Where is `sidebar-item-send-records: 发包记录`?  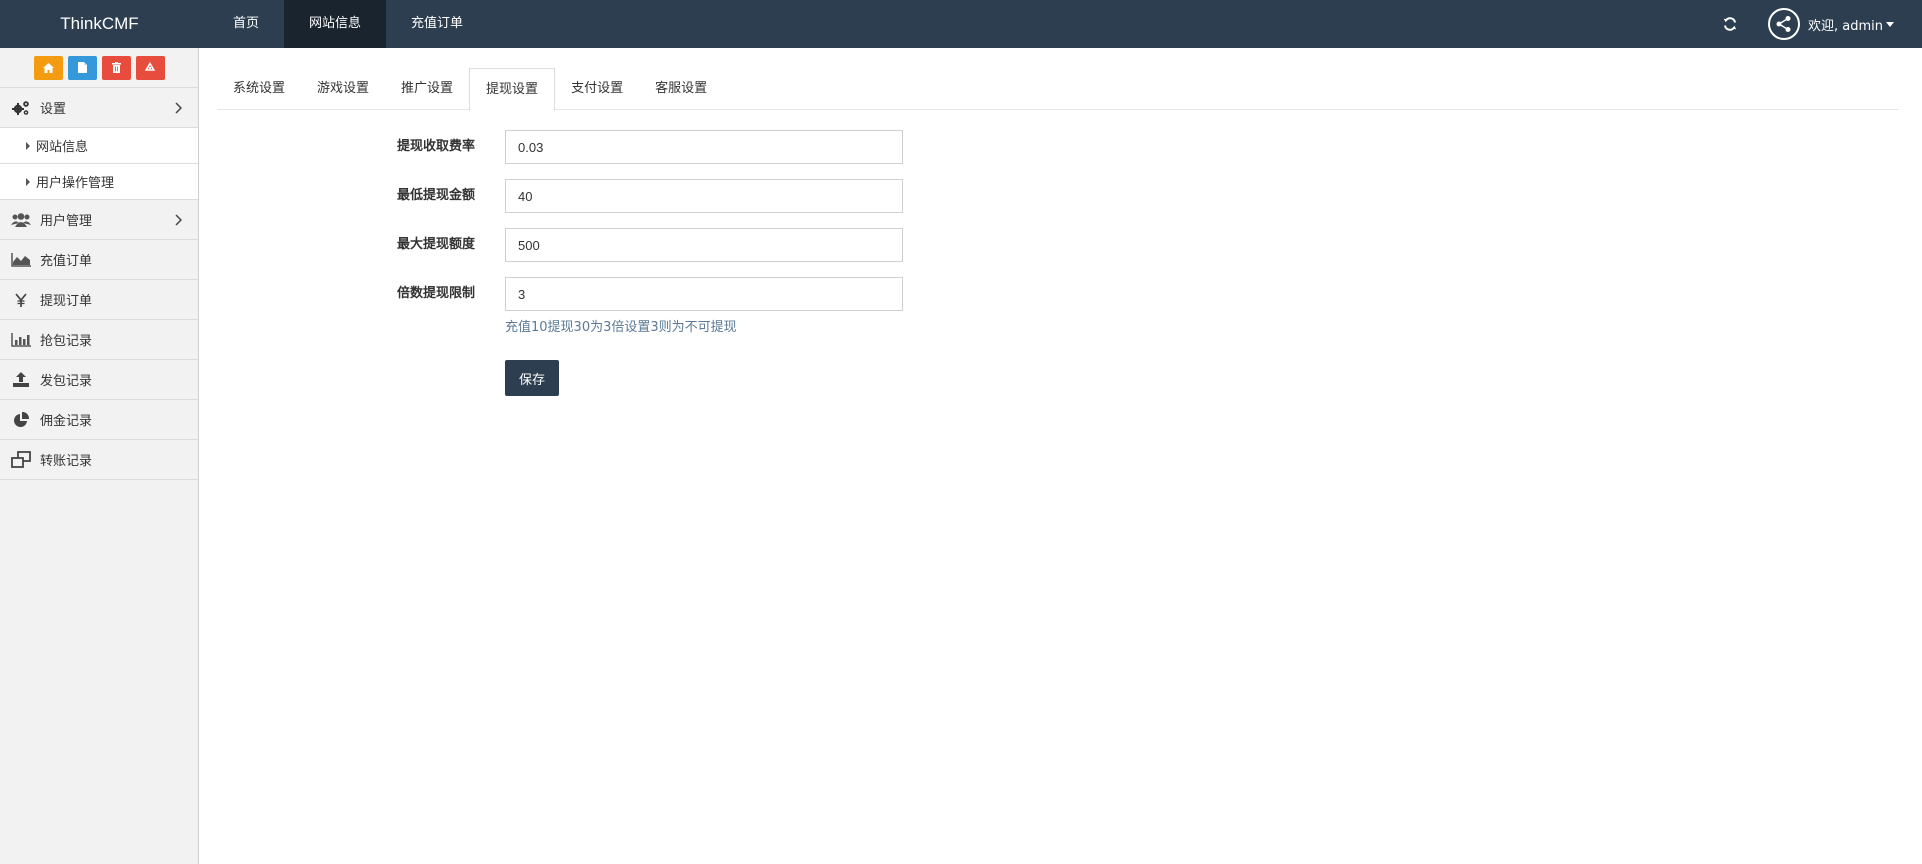
sidebar-item-send-records: 发包记录 is located at coordinates (99, 380).